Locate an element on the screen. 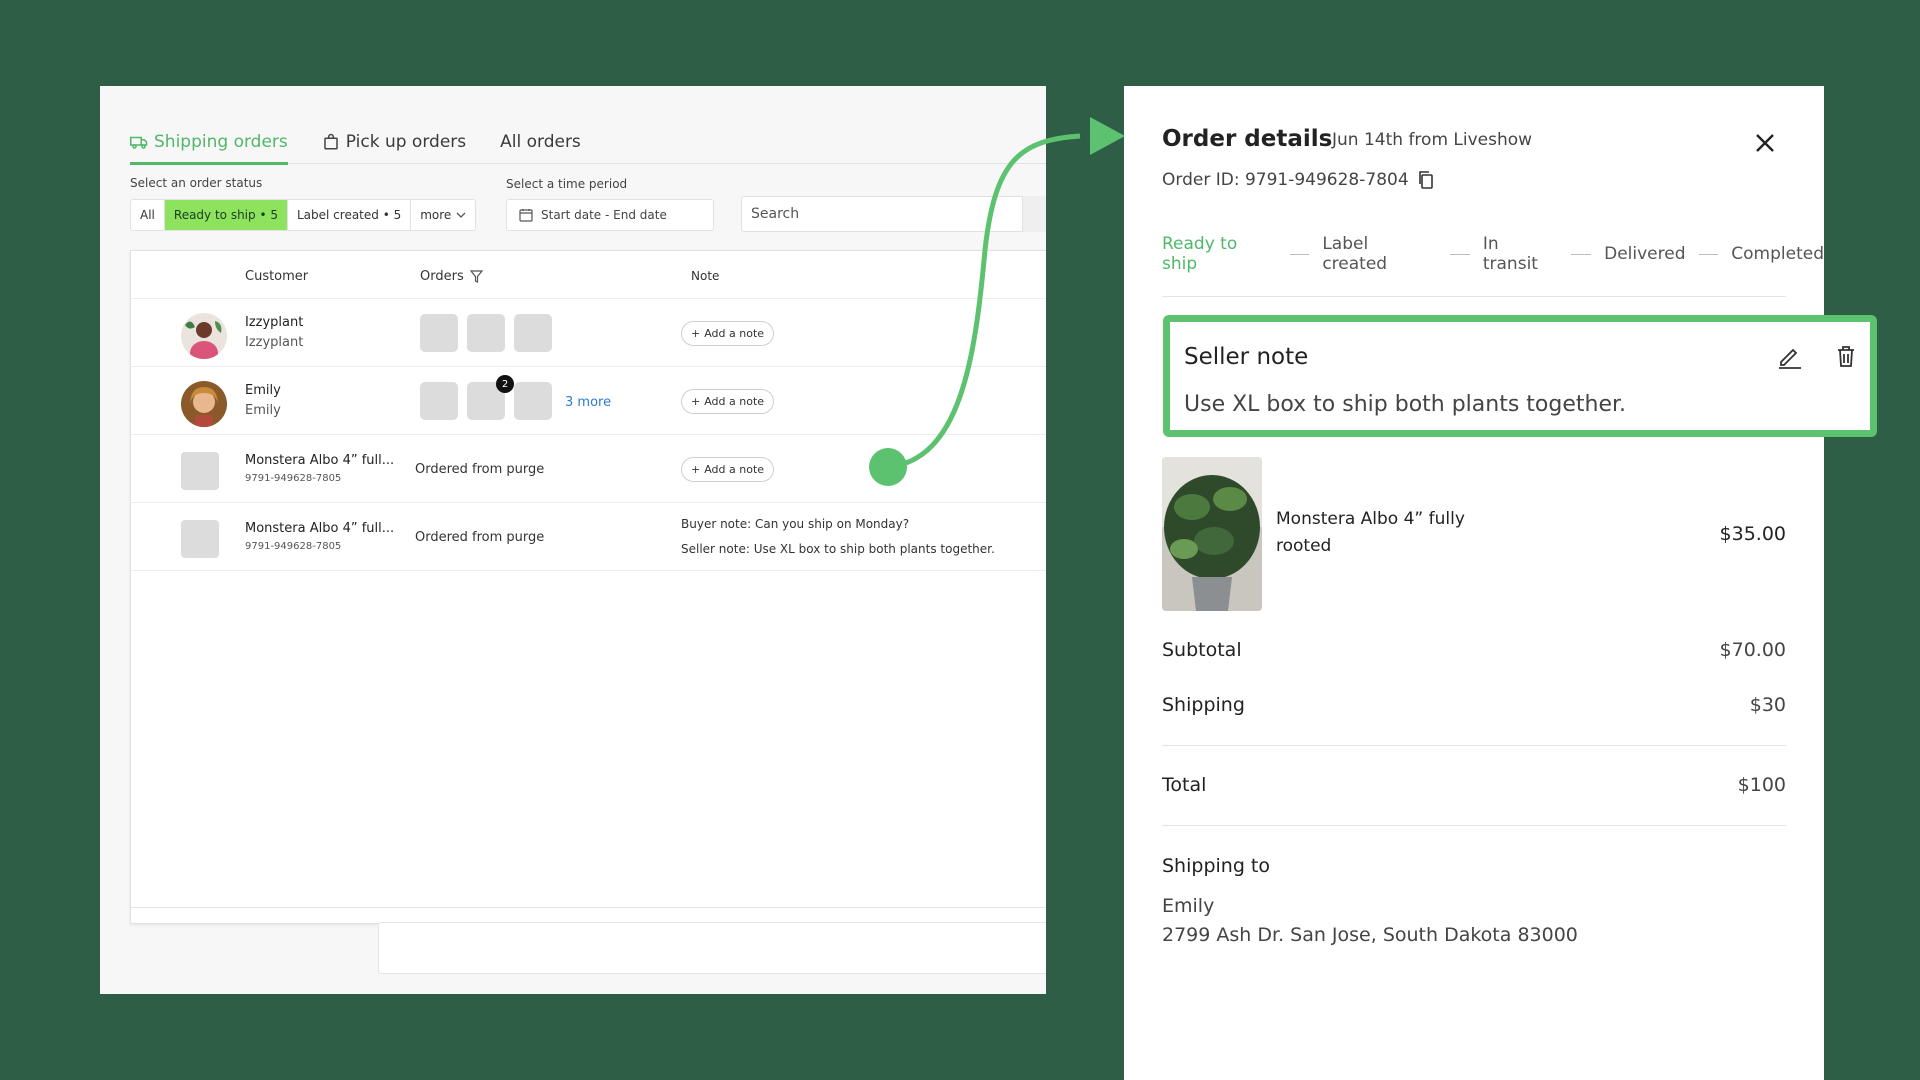 The width and height of the screenshot is (1920, 1080). tab-all-orders: All orders is located at coordinates (540, 142).